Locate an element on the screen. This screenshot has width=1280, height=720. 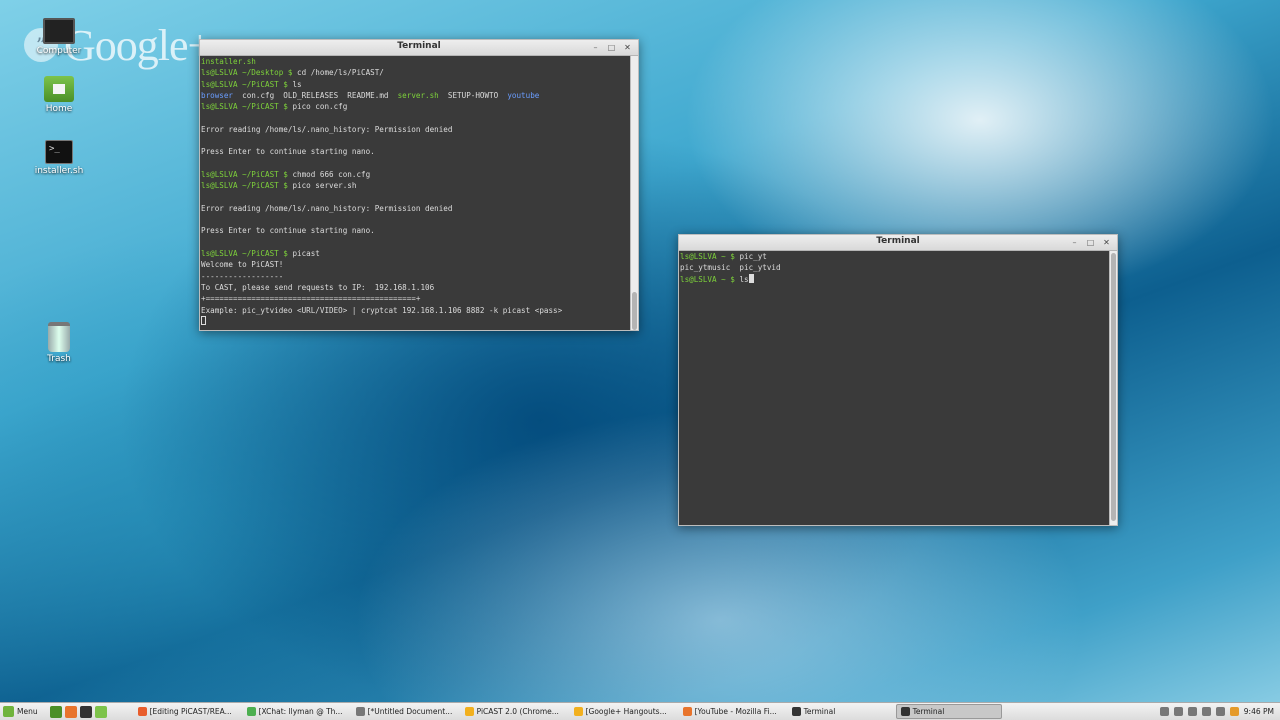
start-menu-button: Menu is located at coordinates (22, 711).